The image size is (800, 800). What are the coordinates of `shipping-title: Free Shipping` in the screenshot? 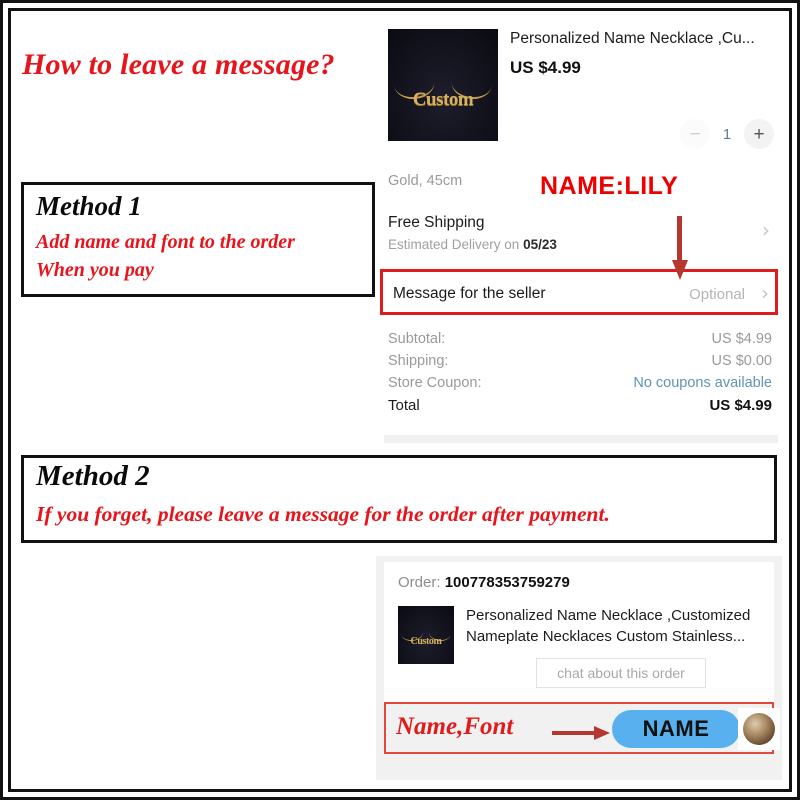 It's located at (436, 222).